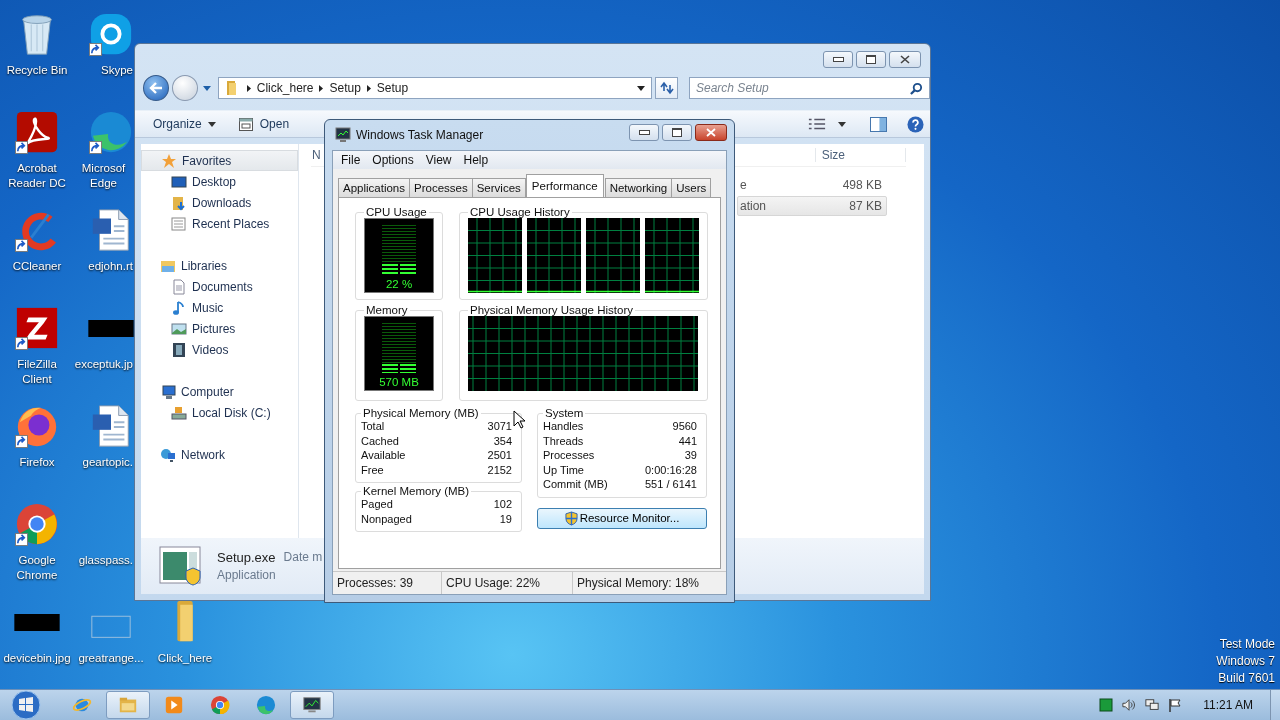 This screenshot has width=1280, height=720. Describe the element at coordinates (915, 124) in the screenshot. I see `help-icon` at that location.